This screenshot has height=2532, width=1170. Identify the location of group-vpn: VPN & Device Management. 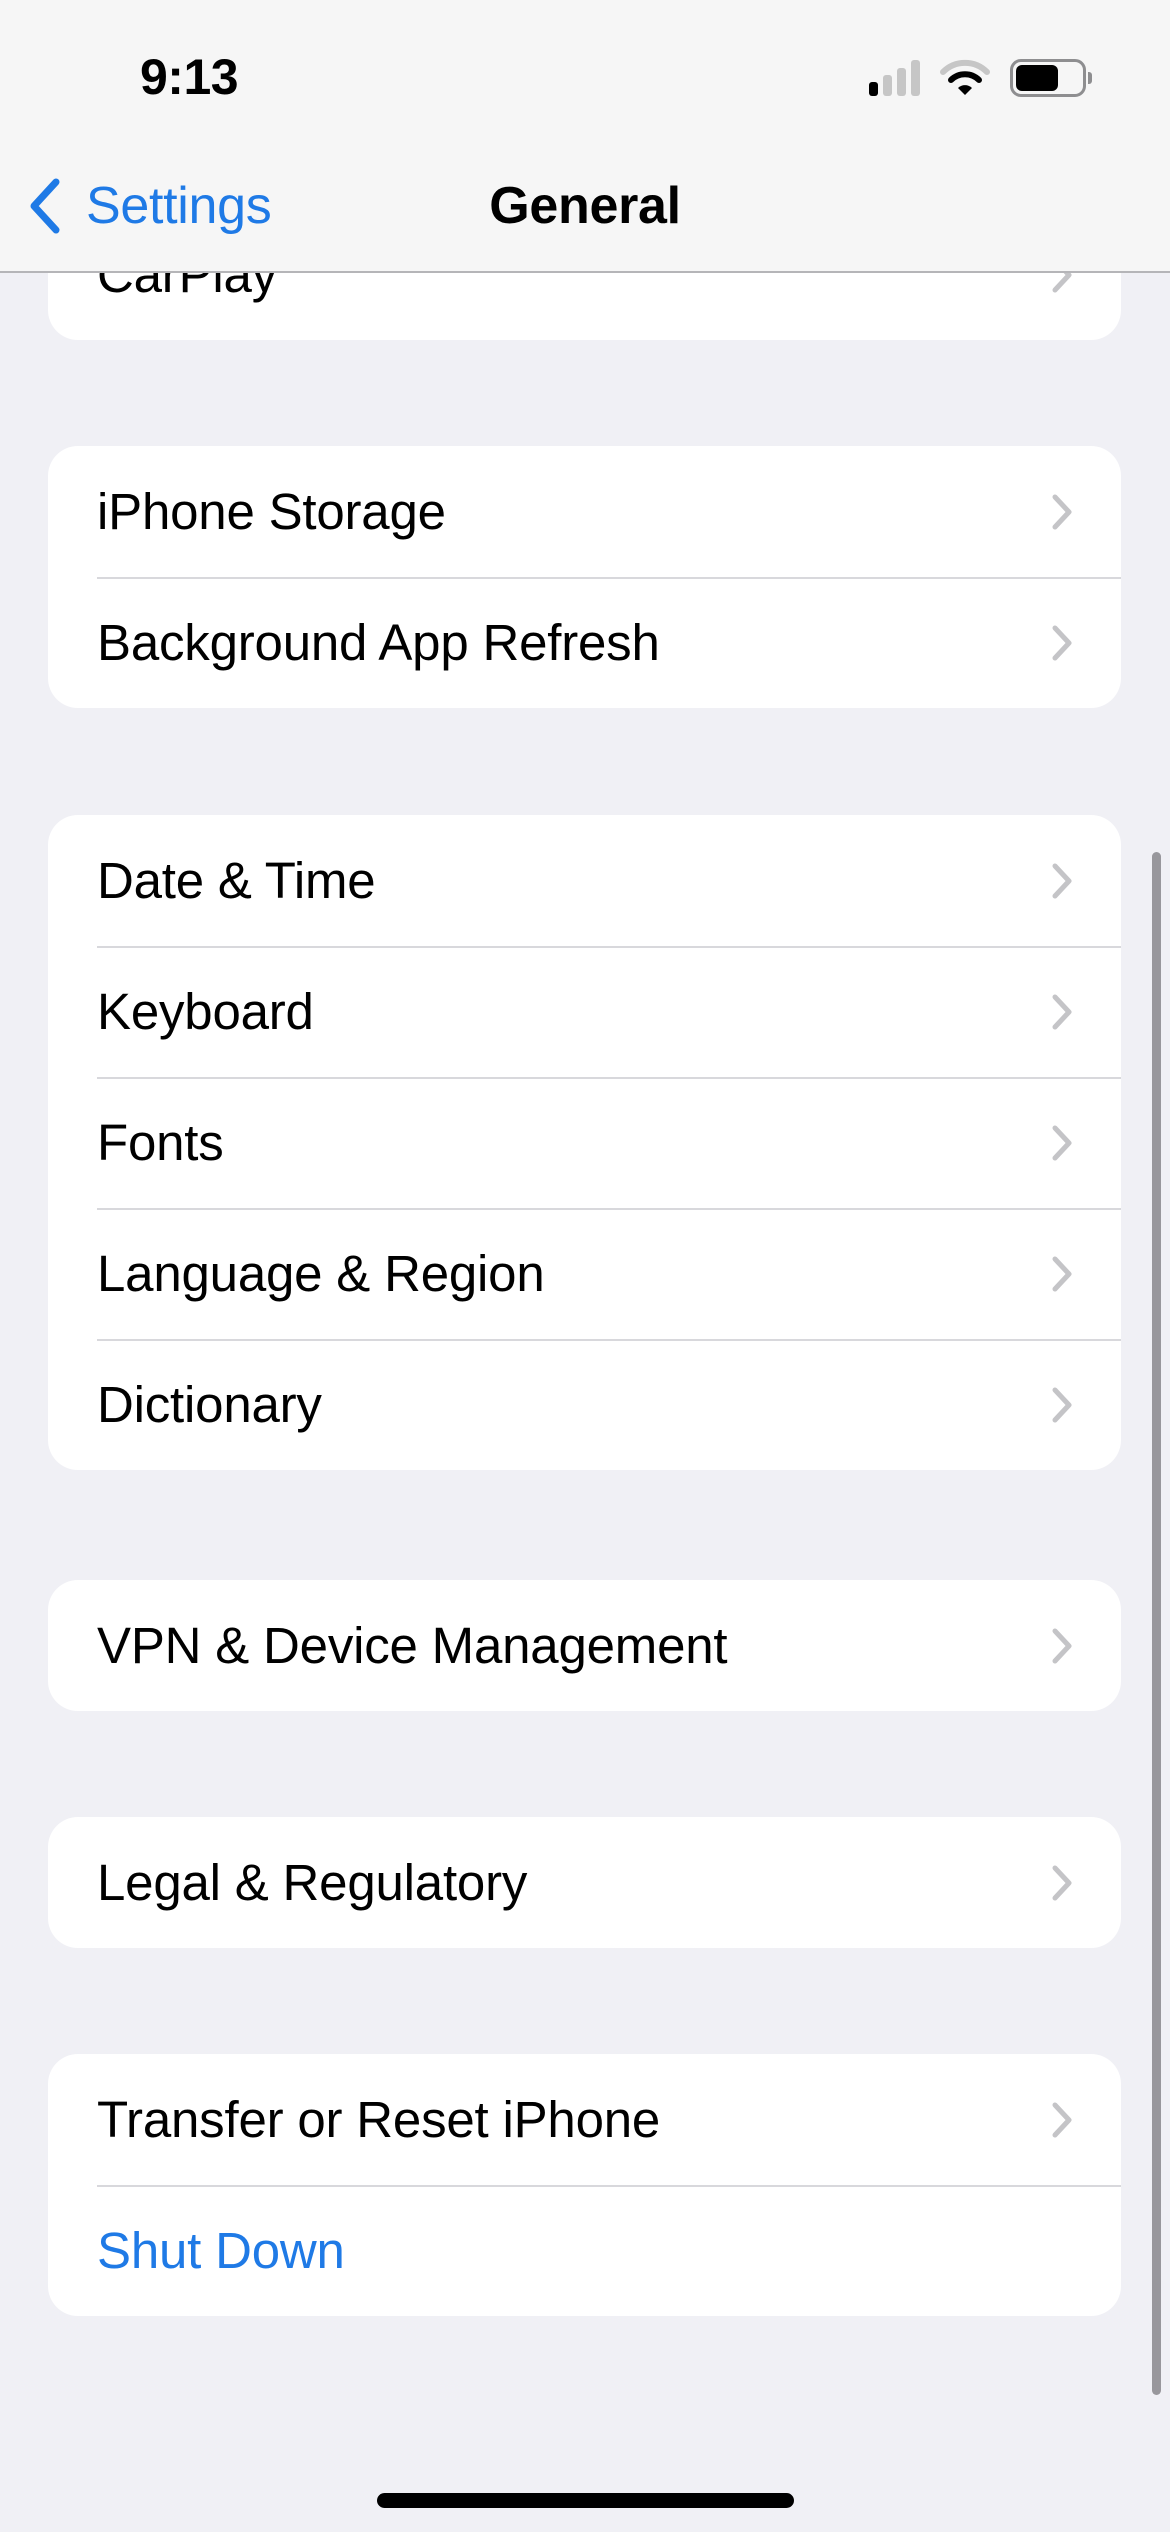
(584, 1645).